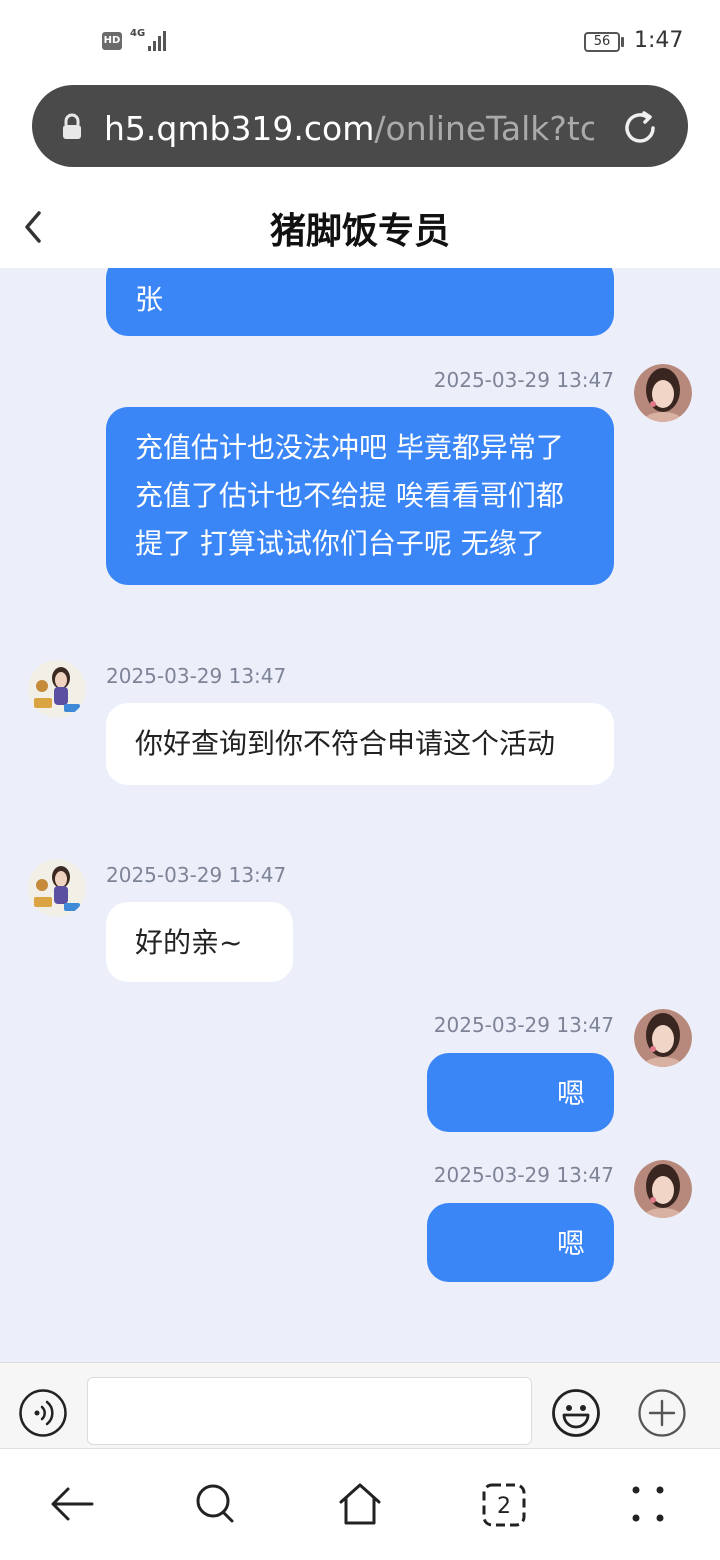 Image resolution: width=720 pixels, height=1560 pixels. I want to click on clock: 1:47, so click(659, 40).